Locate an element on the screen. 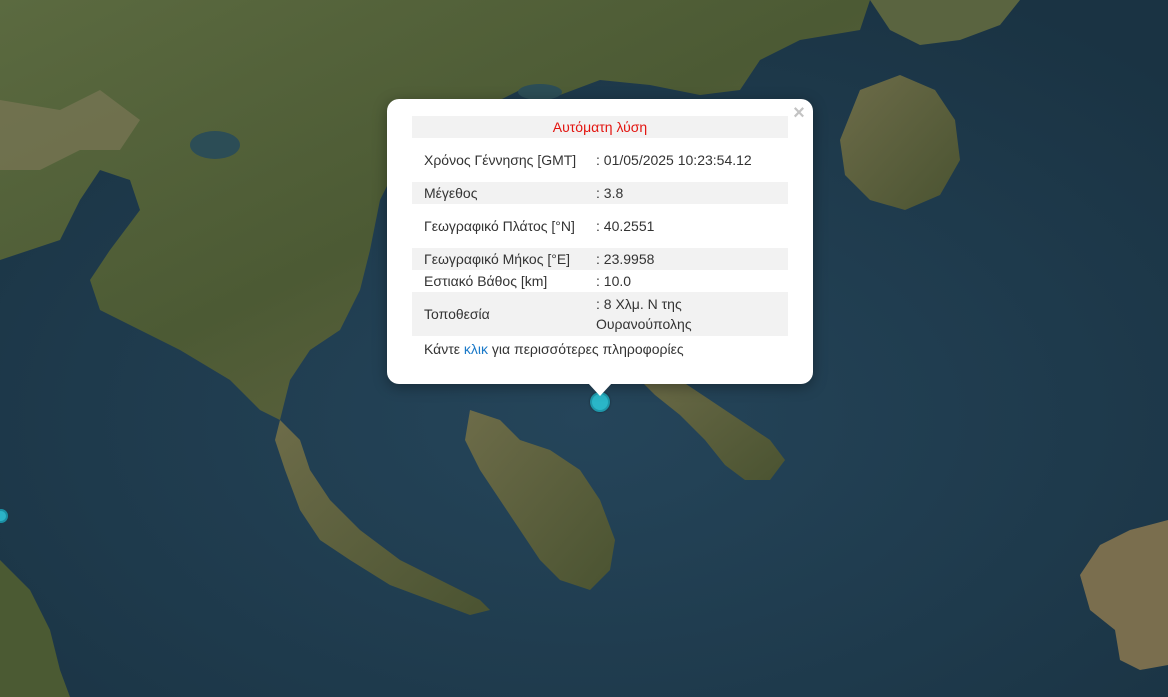  more-info-line: Κάντε κλικ για περισσότερες πληροφορίες is located at coordinates (600, 347).